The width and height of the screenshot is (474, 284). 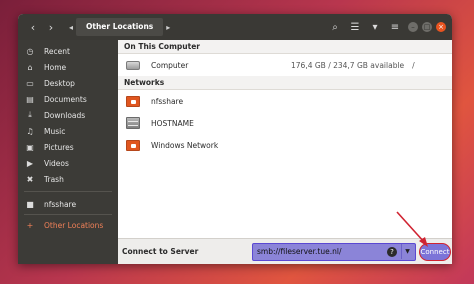 I want to click on sidebar-item-other-locations: + Other Locations, so click(x=68, y=225).